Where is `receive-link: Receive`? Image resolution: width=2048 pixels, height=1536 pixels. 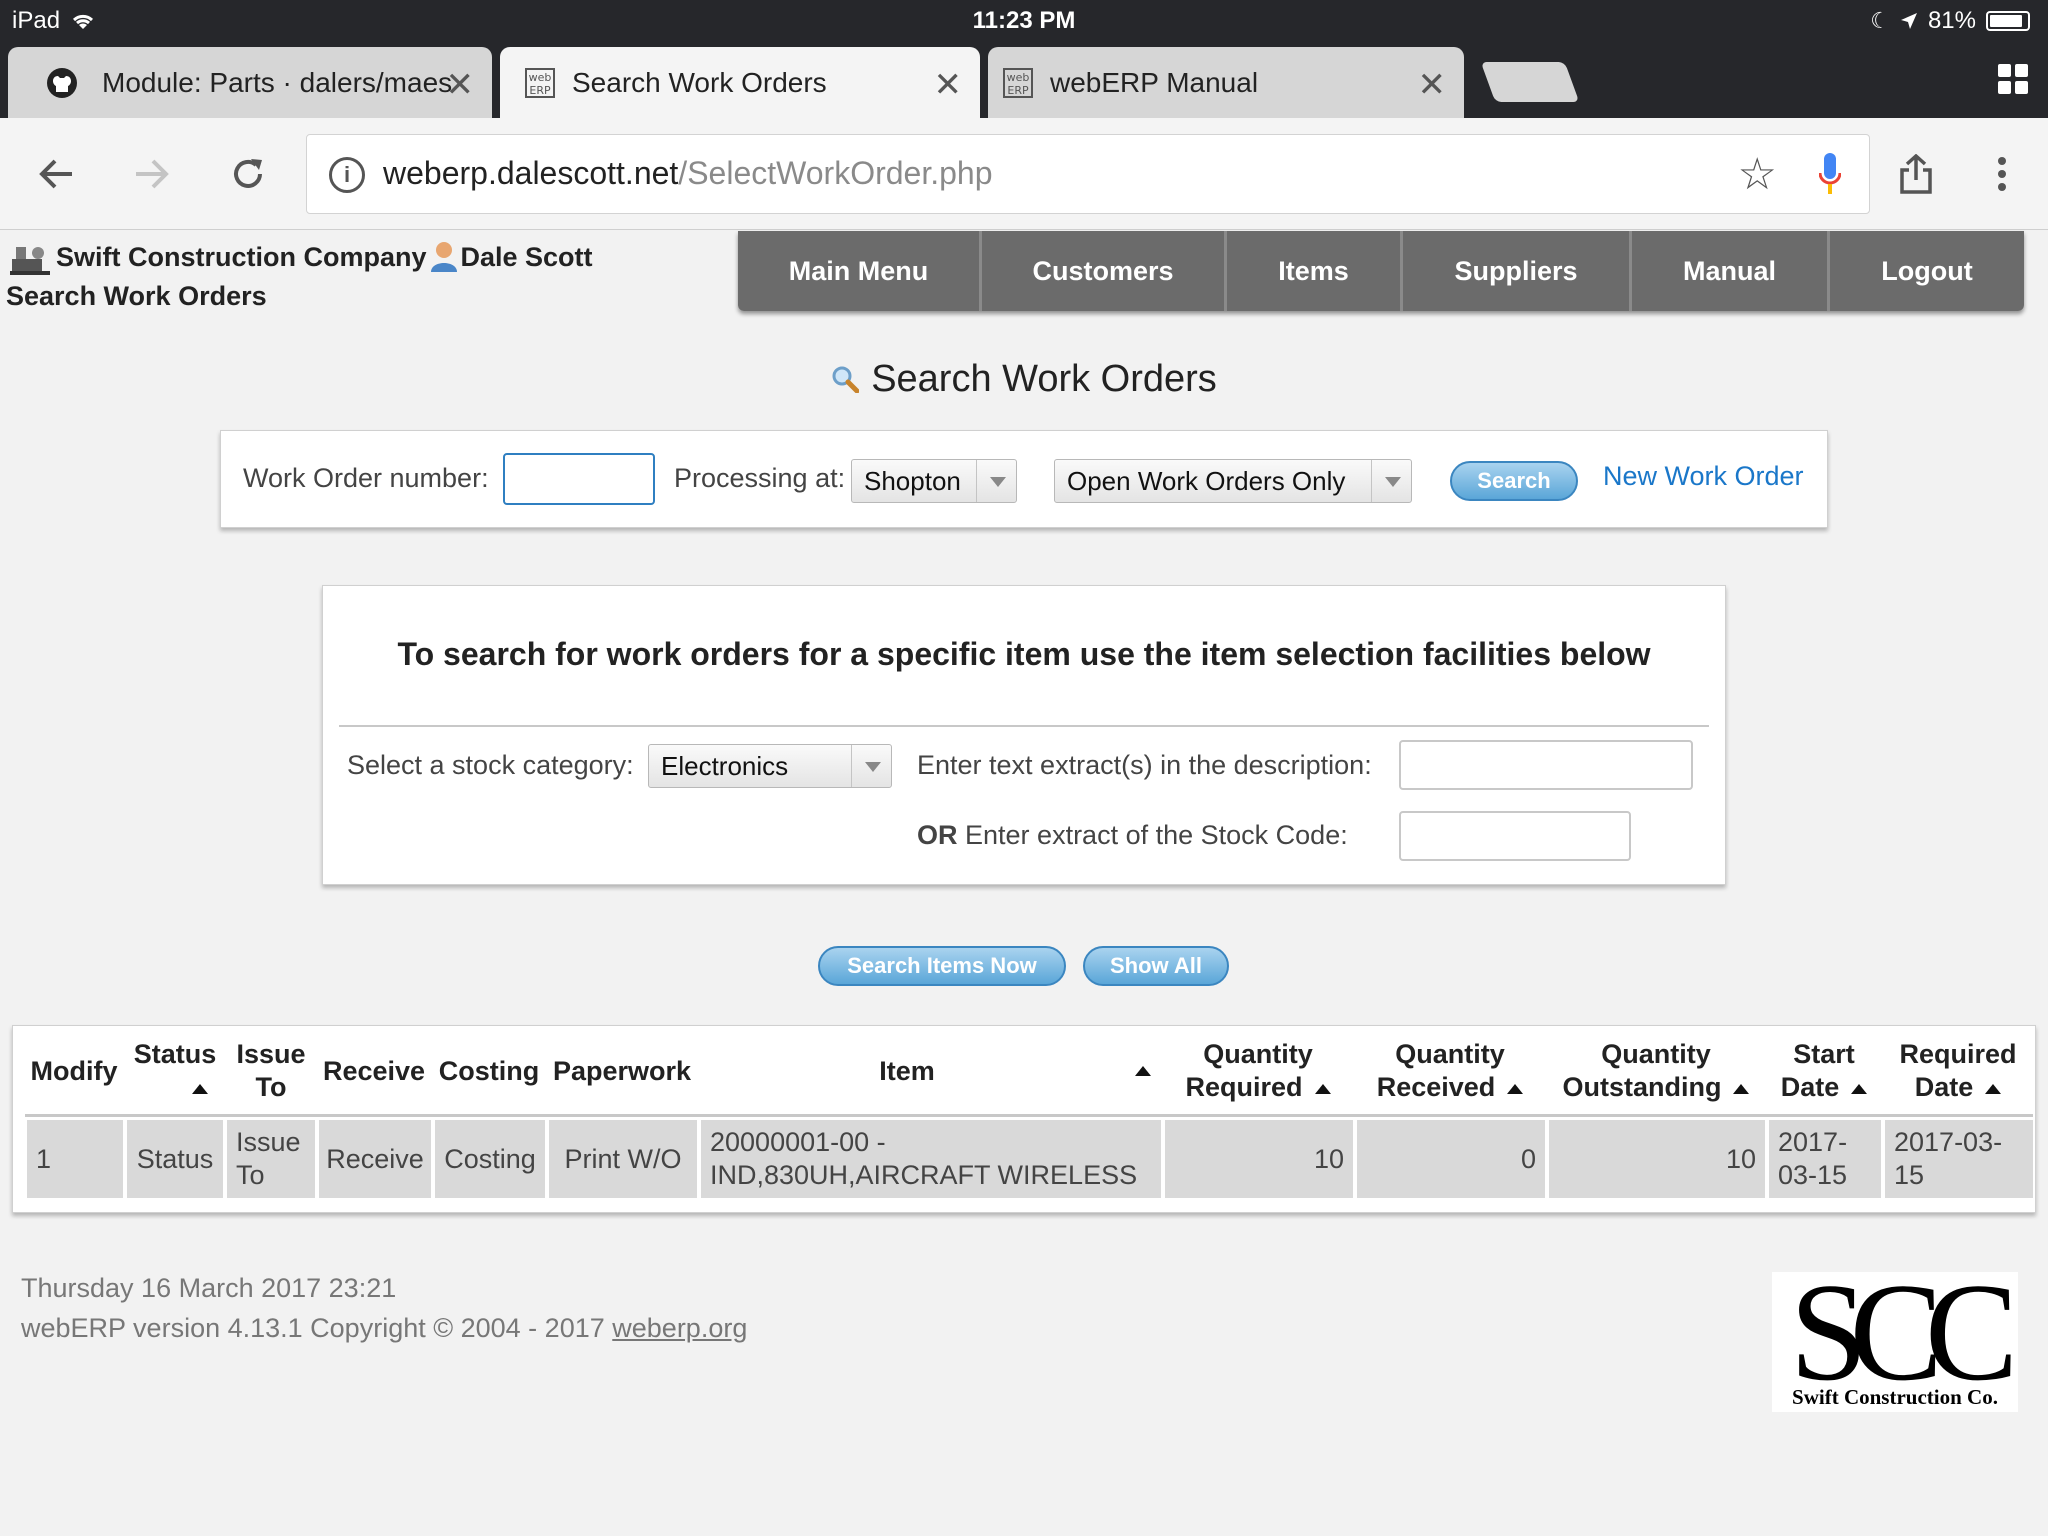 receive-link: Receive is located at coordinates (375, 1159).